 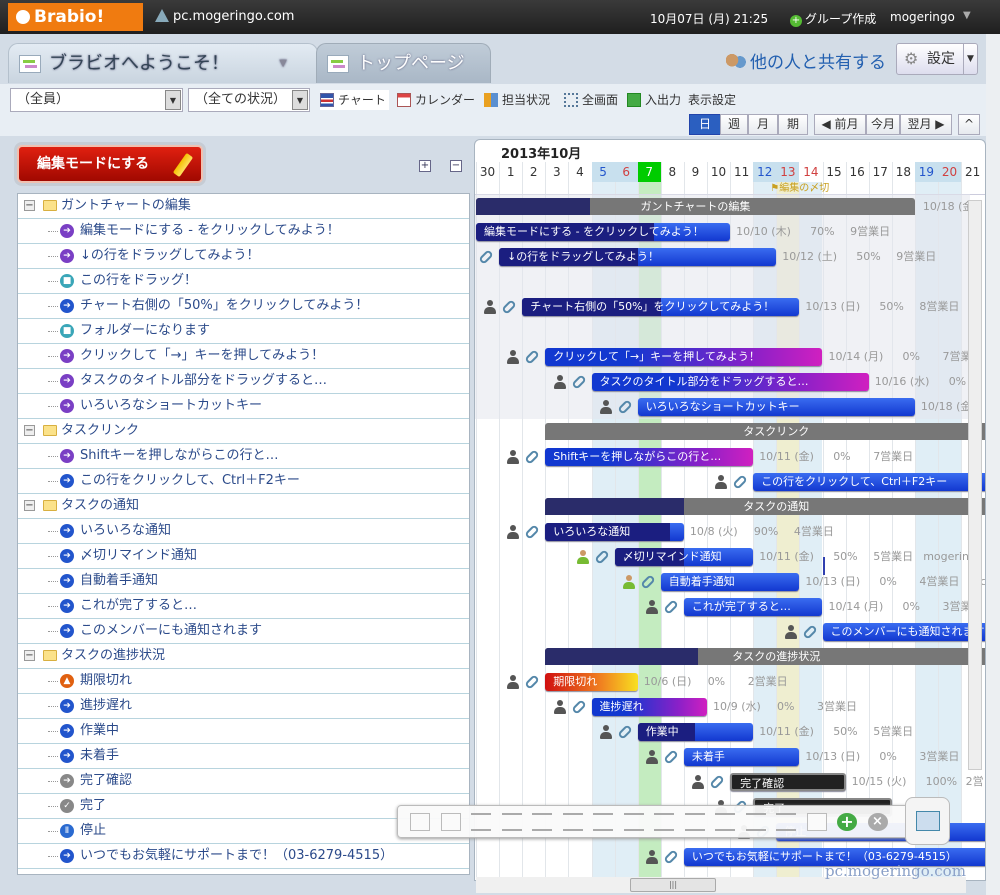 What do you see at coordinates (891, 307) in the screenshot?
I see `progress-percent: 50%` at bounding box center [891, 307].